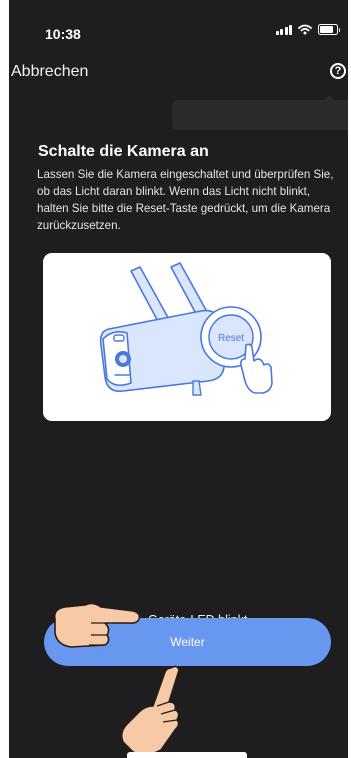 This screenshot has width=351, height=758. What do you see at coordinates (231, 338) in the screenshot?
I see `reset-label: Reset` at bounding box center [231, 338].